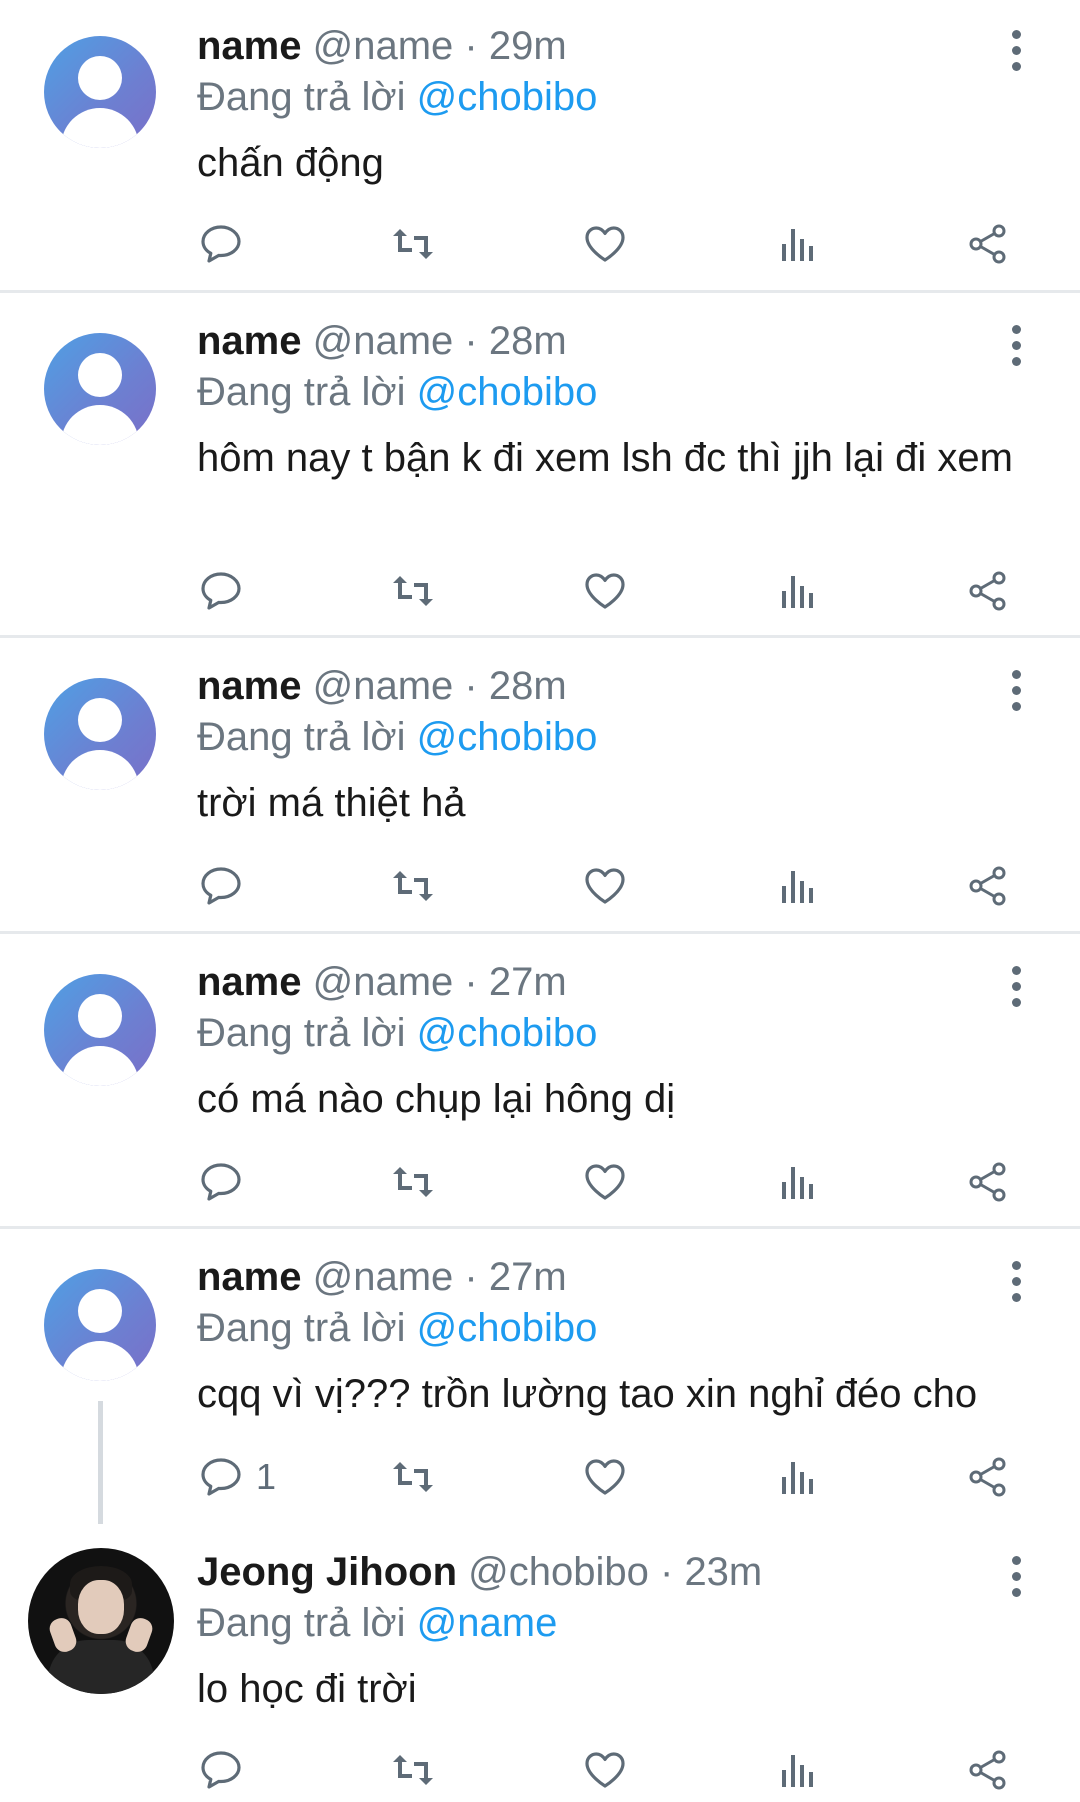  What do you see at coordinates (723, 1572) in the screenshot?
I see `timestamp: 23m` at bounding box center [723, 1572].